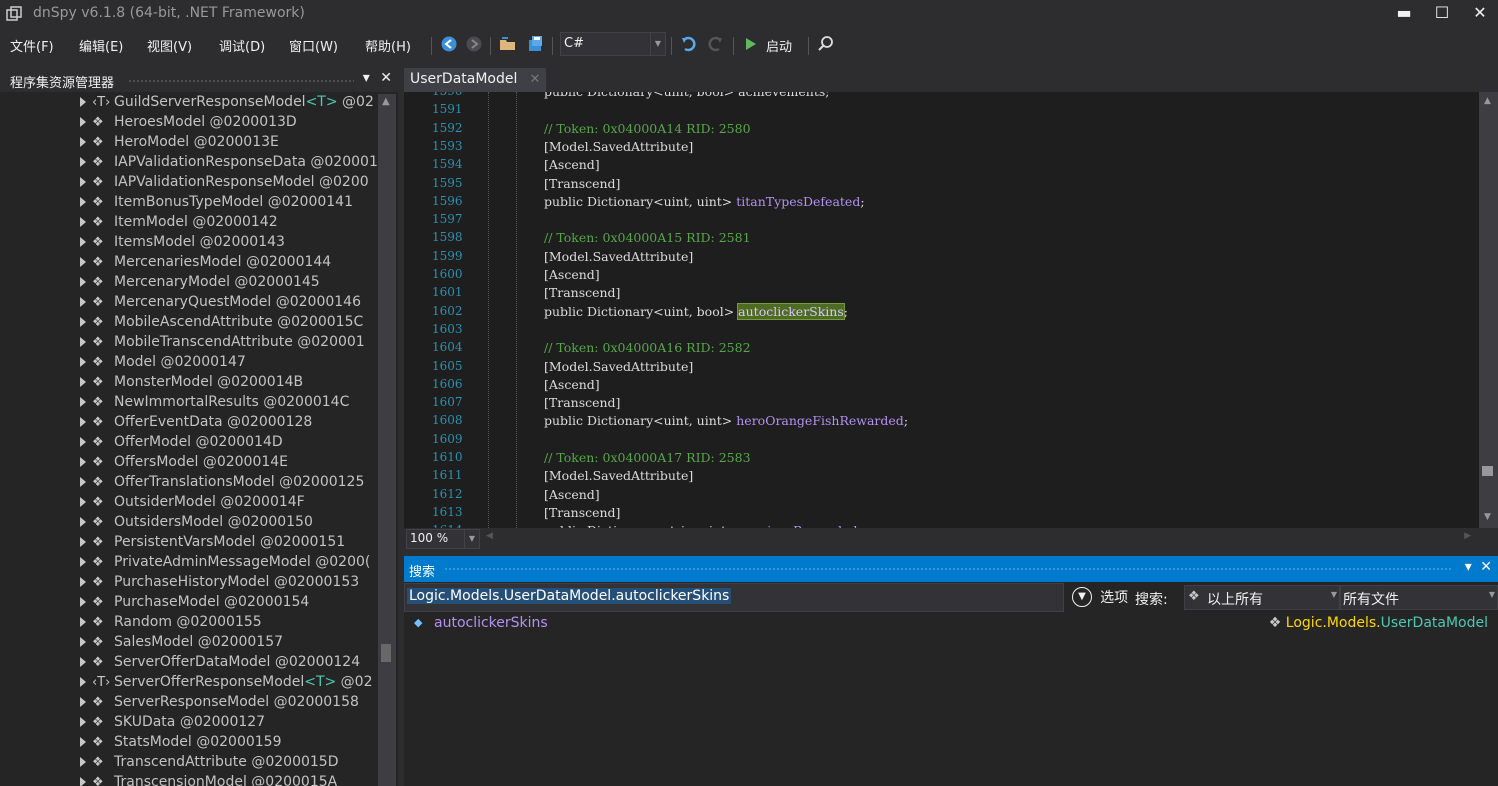  What do you see at coordinates (194, 604) in the screenshot?
I see `tree-node: ❖ PurchaseModel @02000154` at bounding box center [194, 604].